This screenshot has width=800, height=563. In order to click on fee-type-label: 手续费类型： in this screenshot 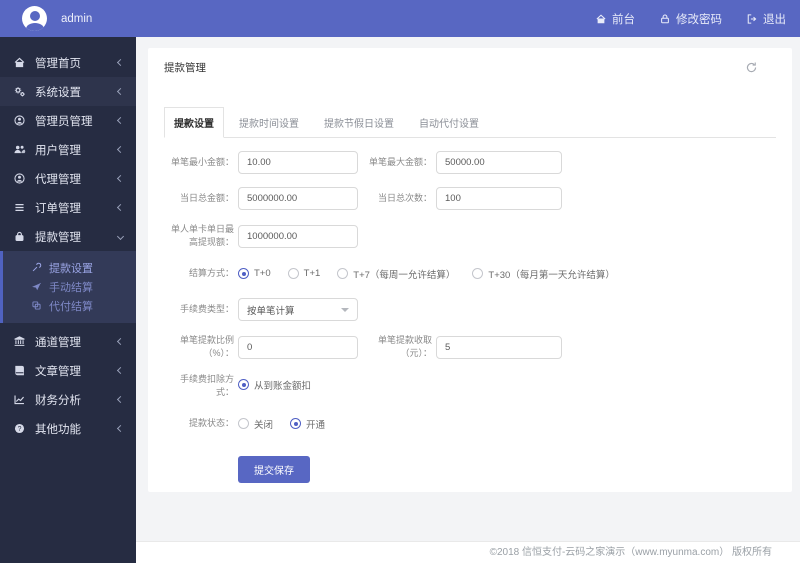, I will do `click(206, 309)`.